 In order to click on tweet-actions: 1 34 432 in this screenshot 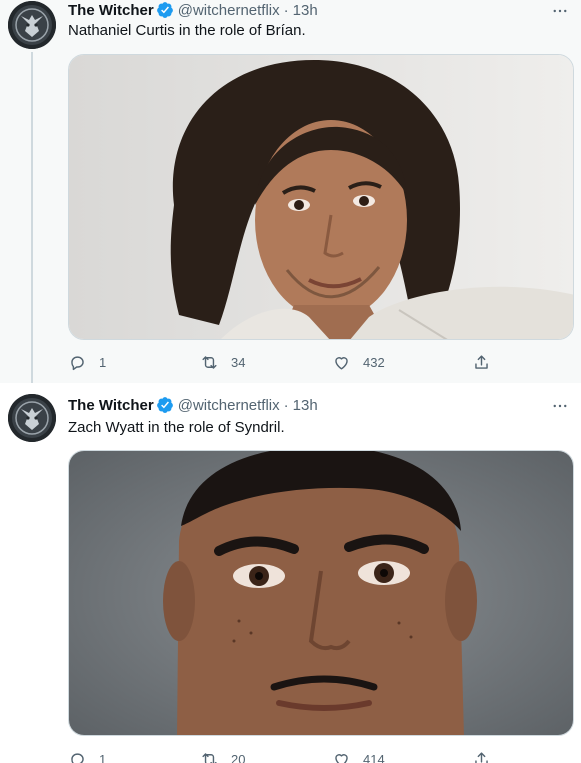, I will do `click(282, 362)`.